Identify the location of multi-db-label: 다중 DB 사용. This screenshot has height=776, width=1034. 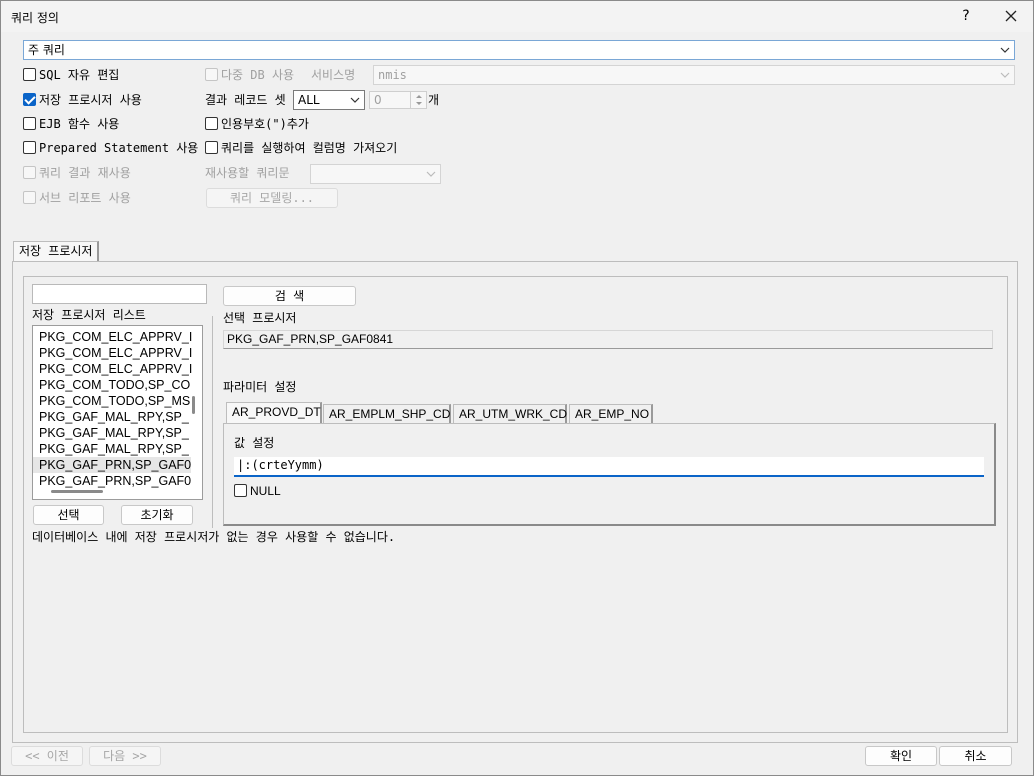
(258, 75).